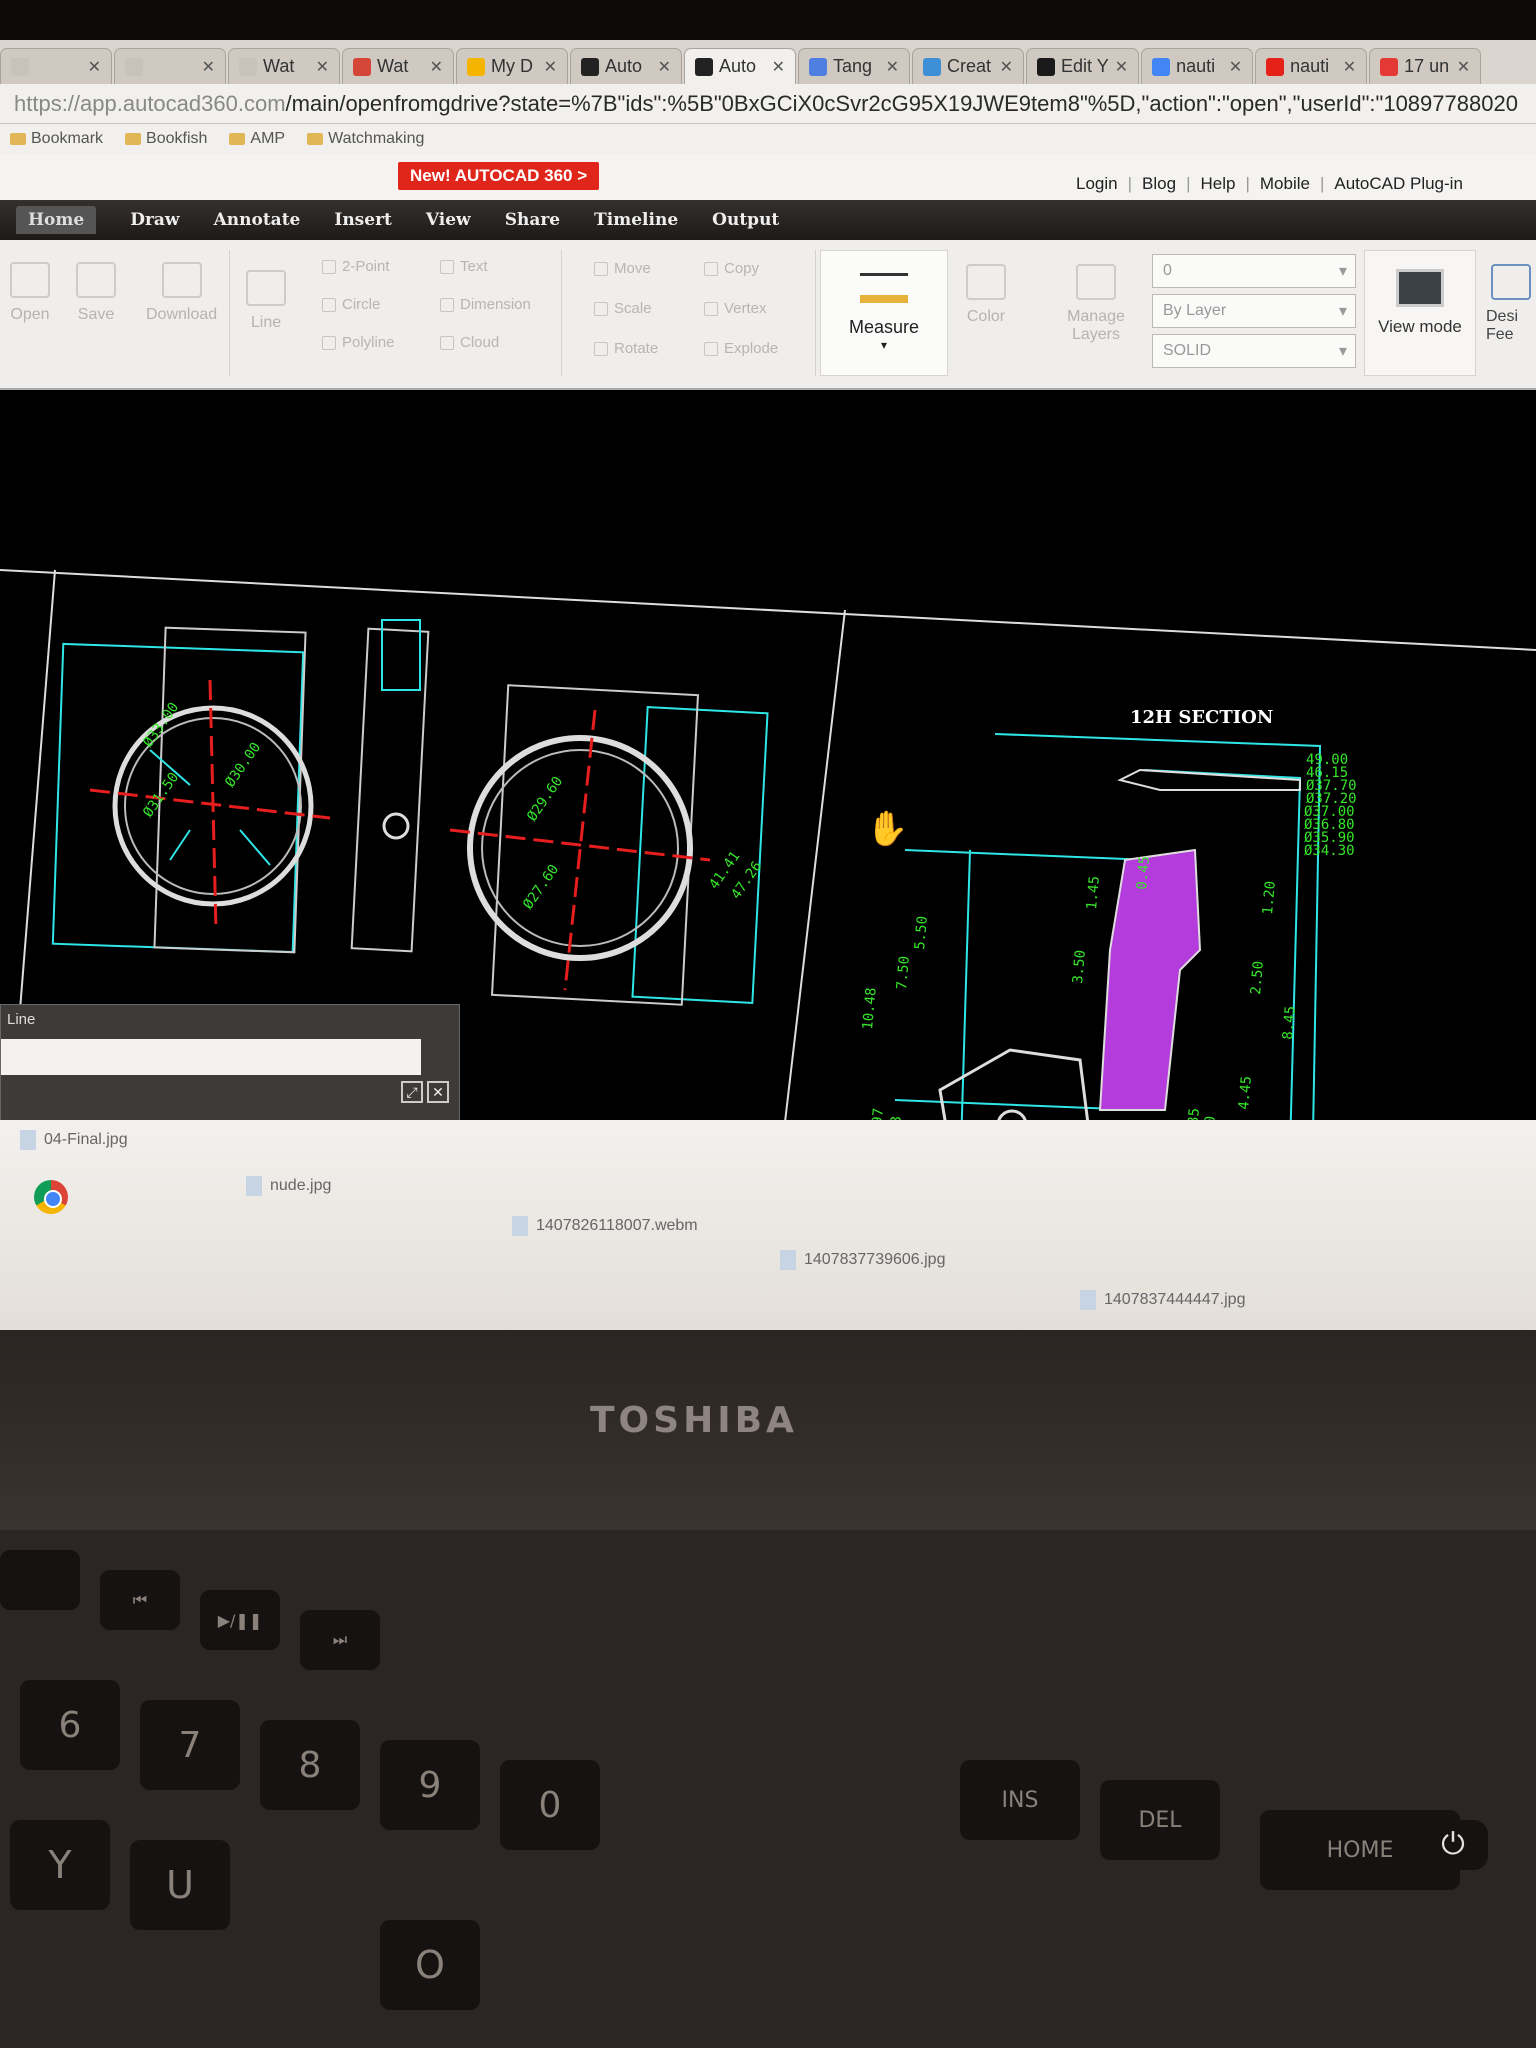 The image size is (1536, 2048). I want to click on manage-layers-button: Manage Layers, so click(1096, 304).